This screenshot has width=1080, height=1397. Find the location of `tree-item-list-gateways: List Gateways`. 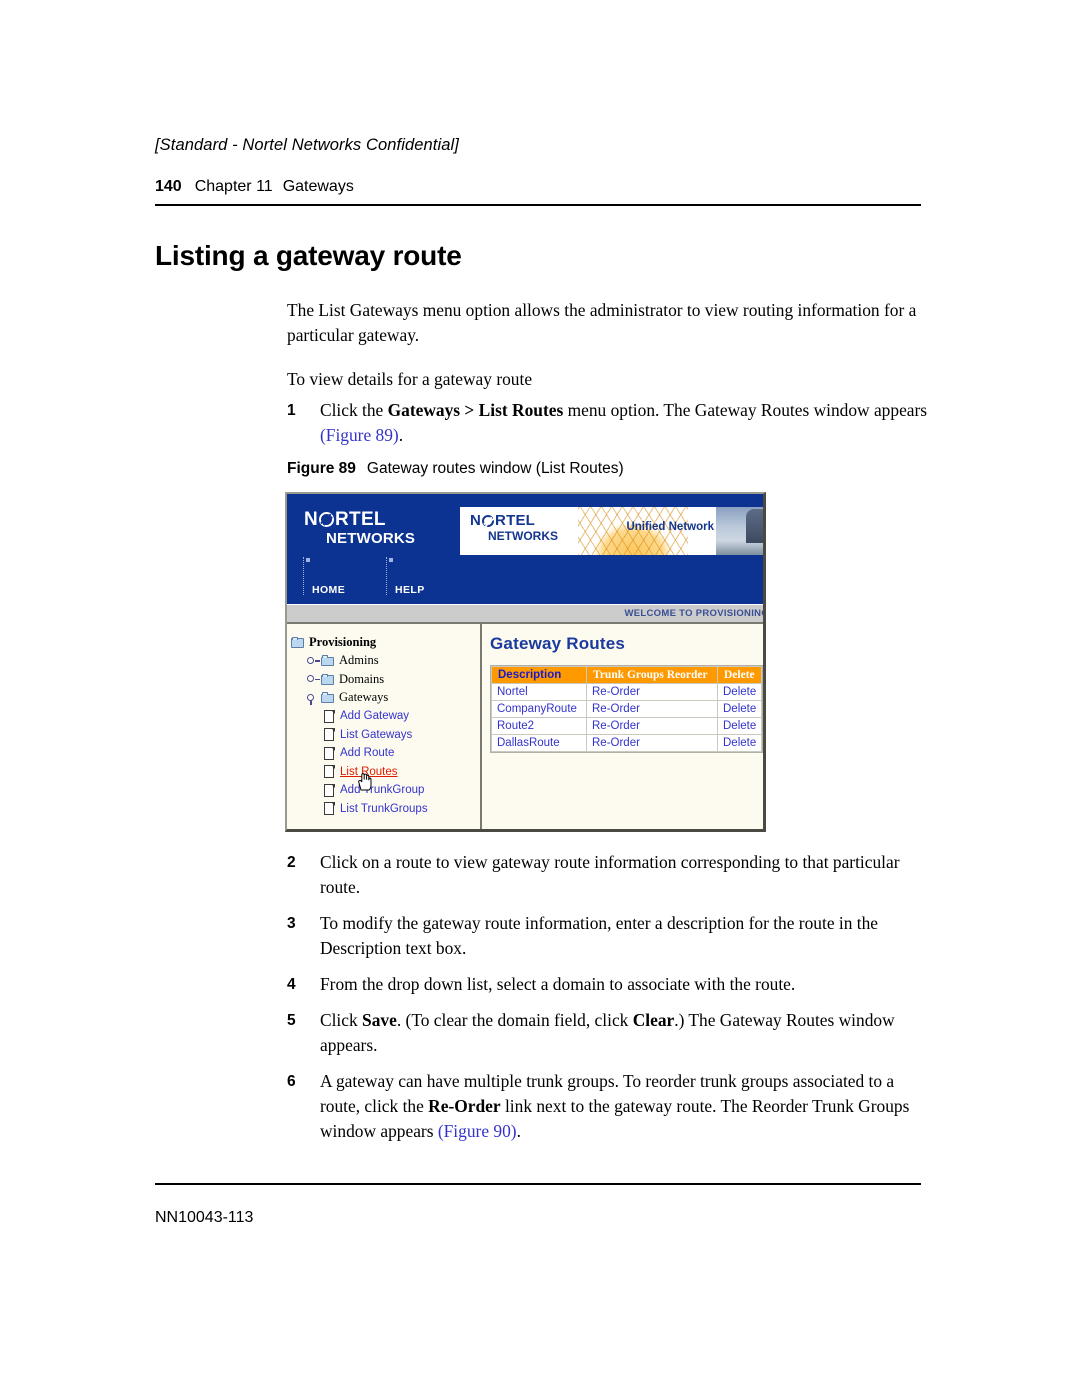

tree-item-list-gateways: List Gateways is located at coordinates (385, 735).